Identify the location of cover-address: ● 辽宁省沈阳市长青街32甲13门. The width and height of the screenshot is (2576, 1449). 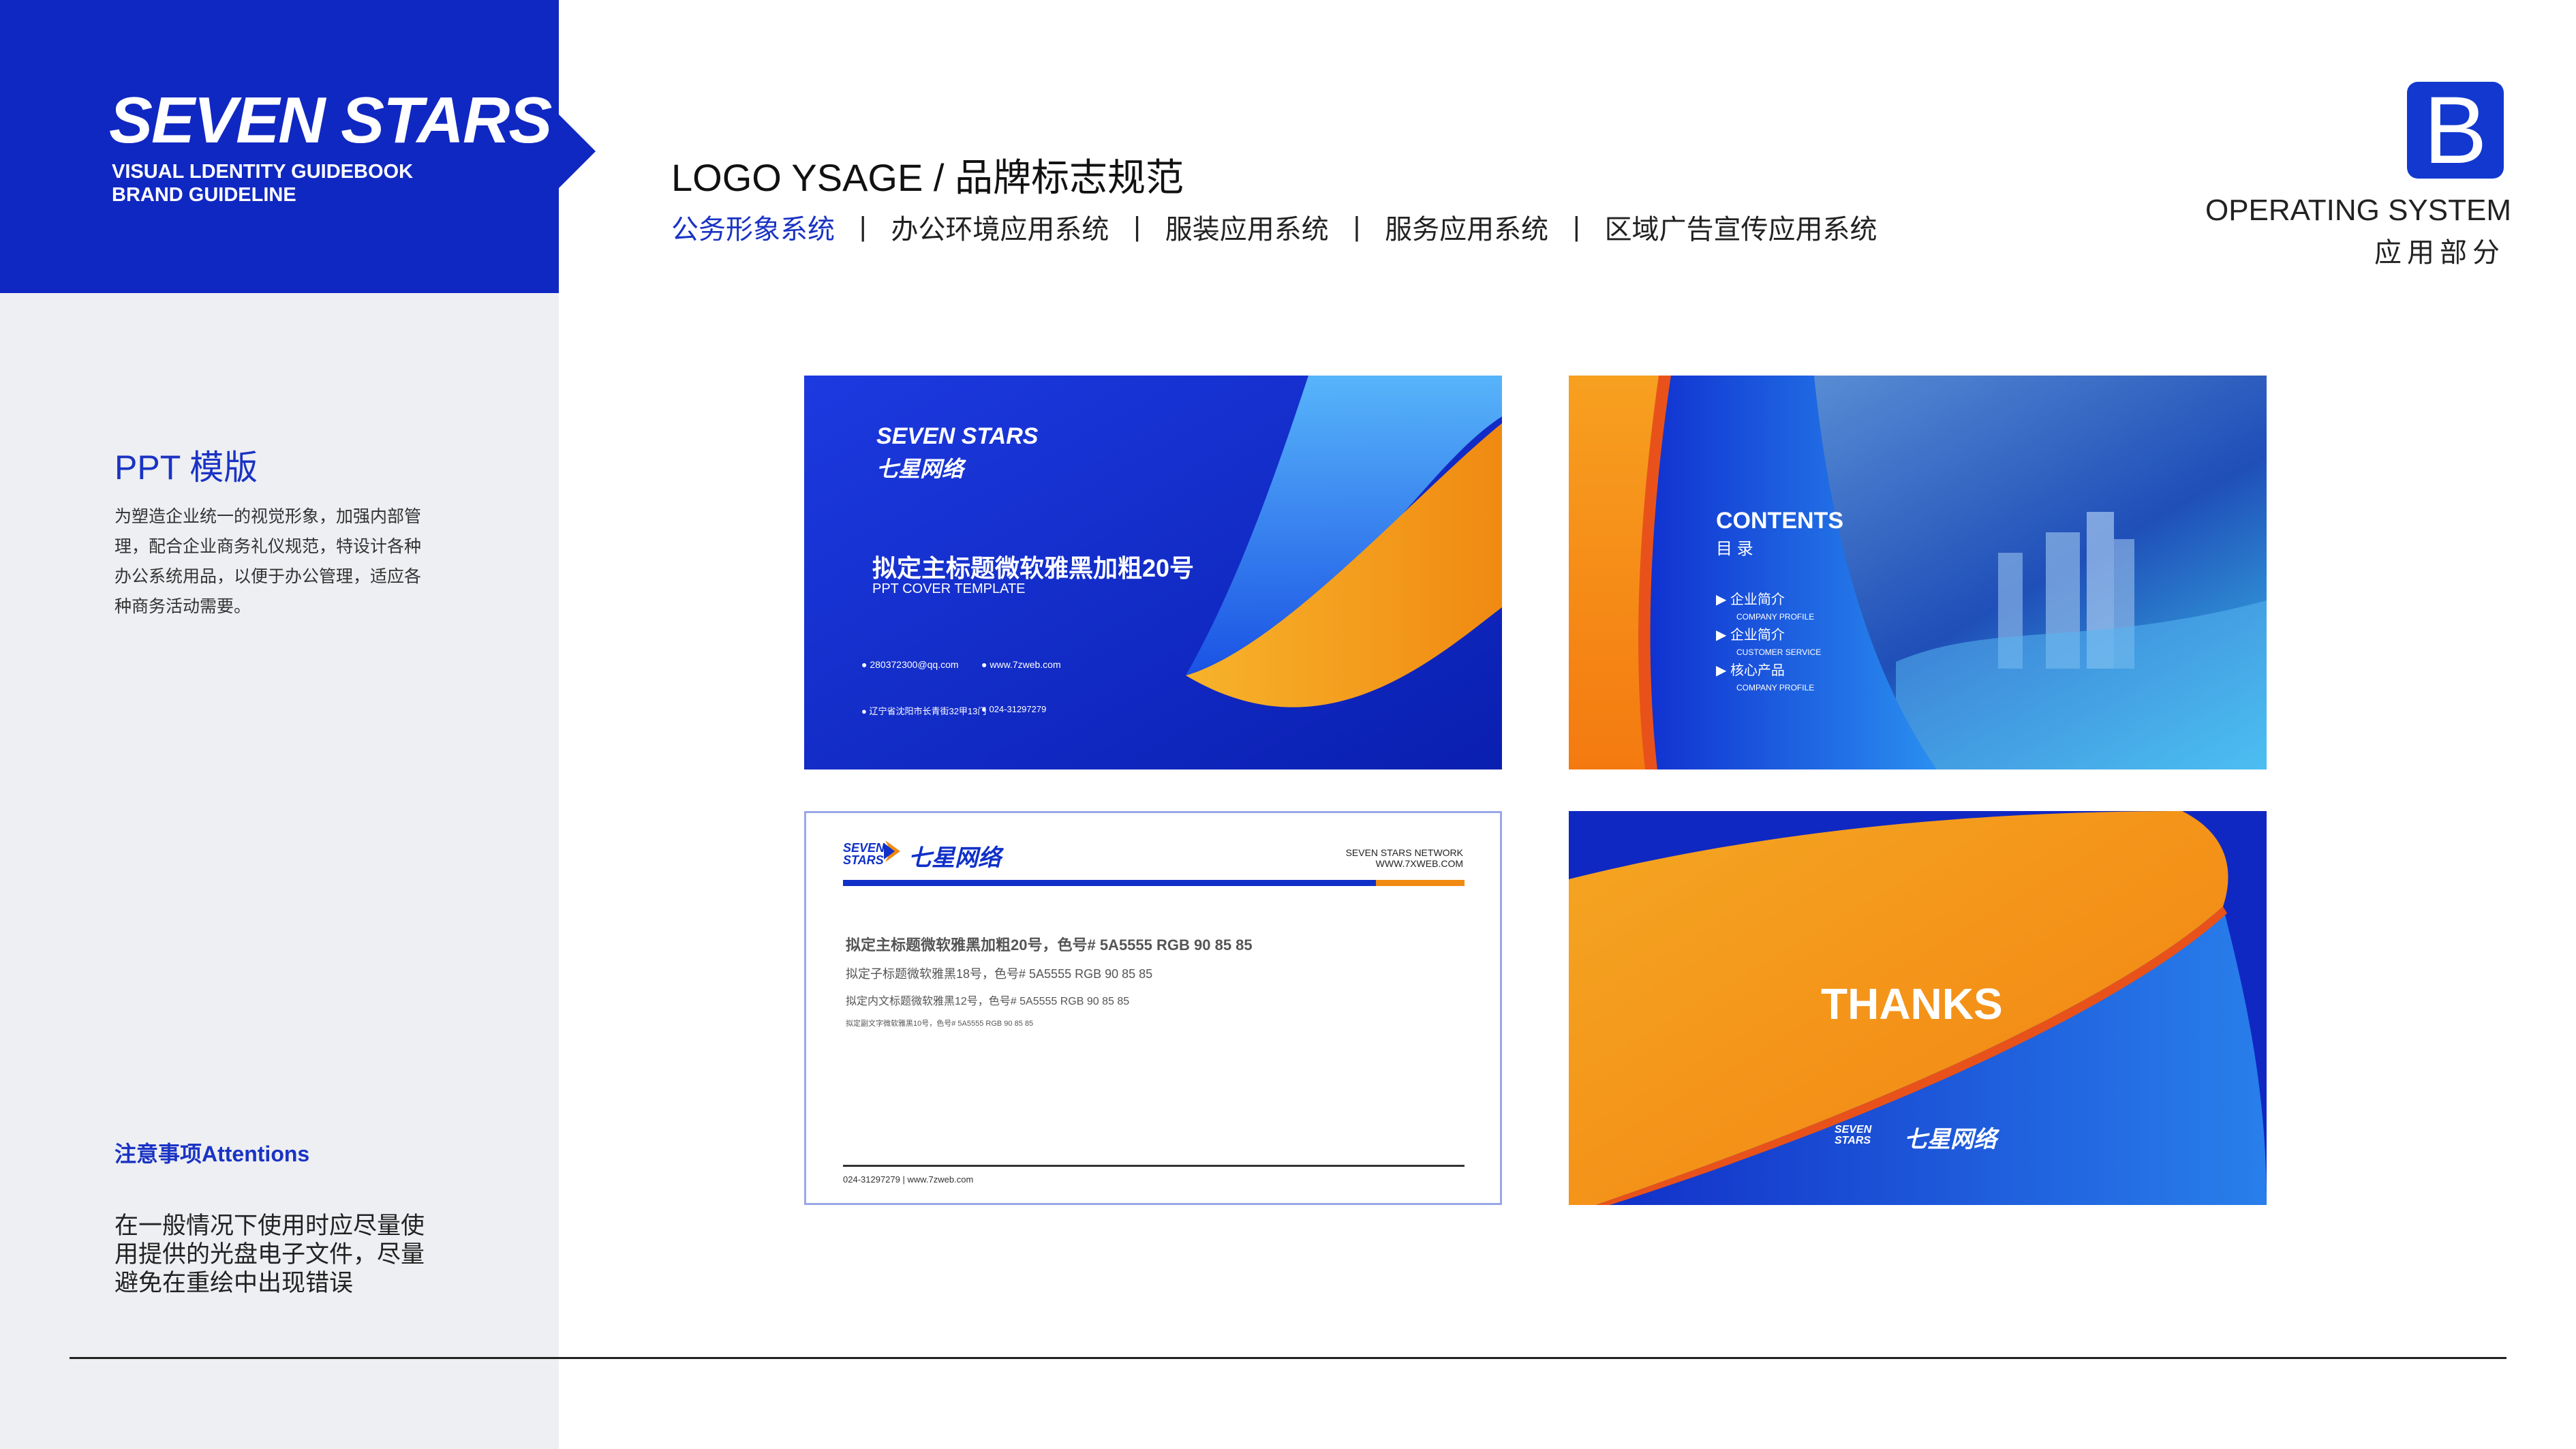
(924, 711).